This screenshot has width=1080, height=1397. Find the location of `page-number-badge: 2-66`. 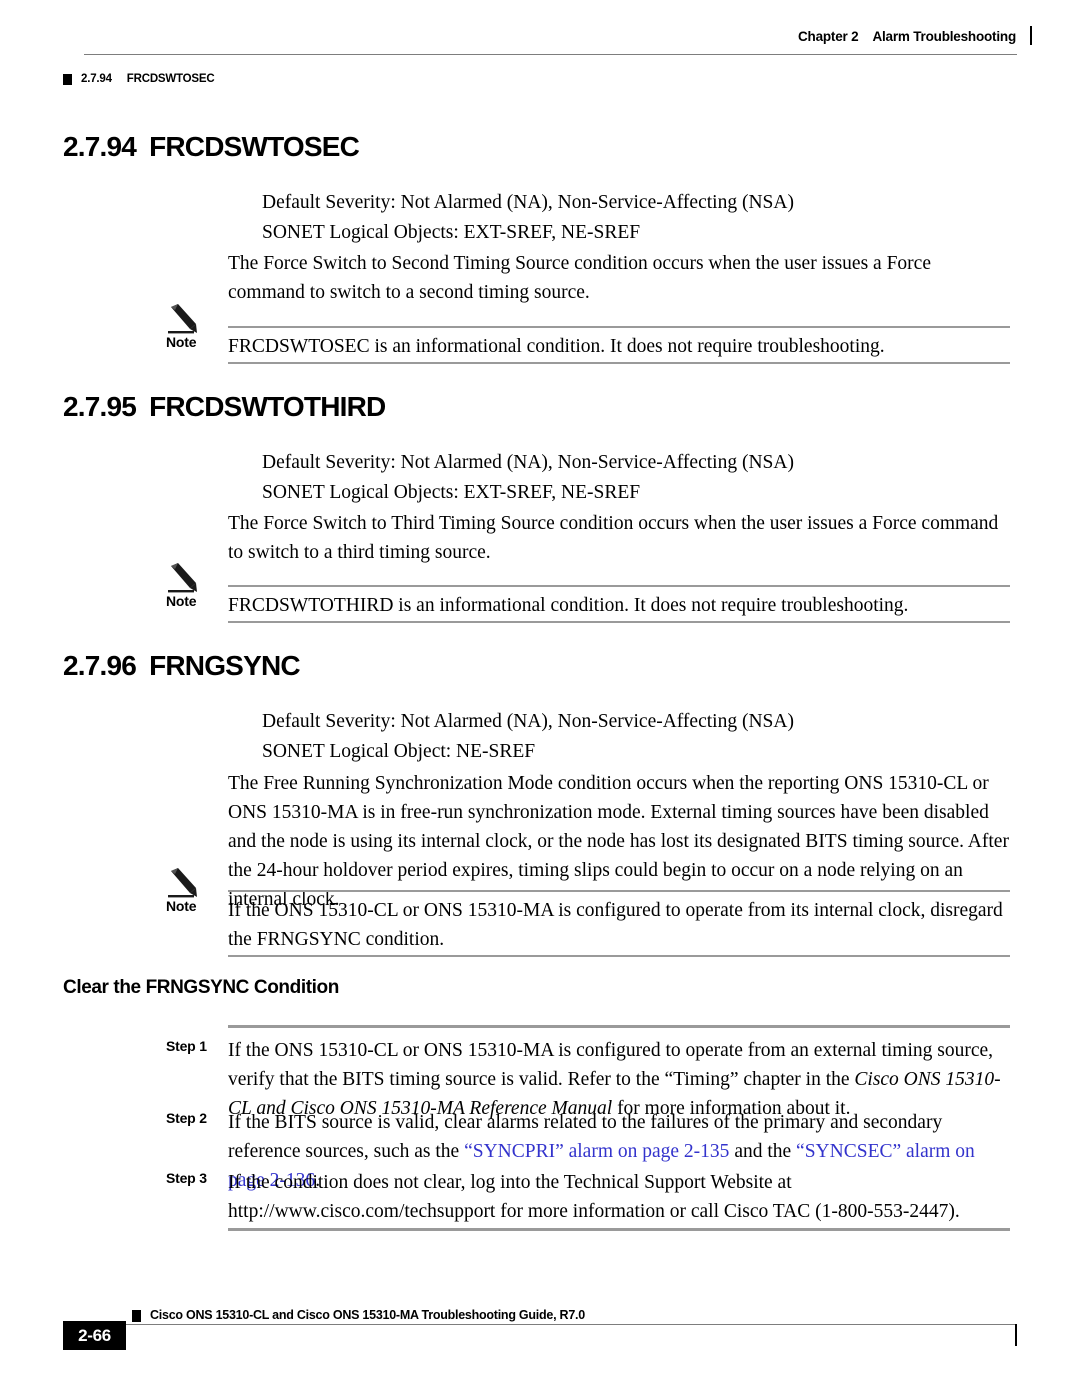

page-number-badge: 2-66 is located at coordinates (94, 1335).